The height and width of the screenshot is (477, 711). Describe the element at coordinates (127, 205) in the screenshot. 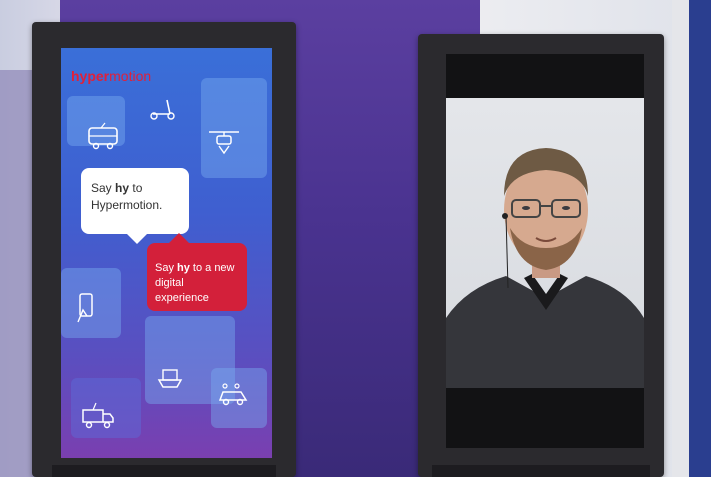

I see `bubble-white-line2: Hypermotion.` at that location.